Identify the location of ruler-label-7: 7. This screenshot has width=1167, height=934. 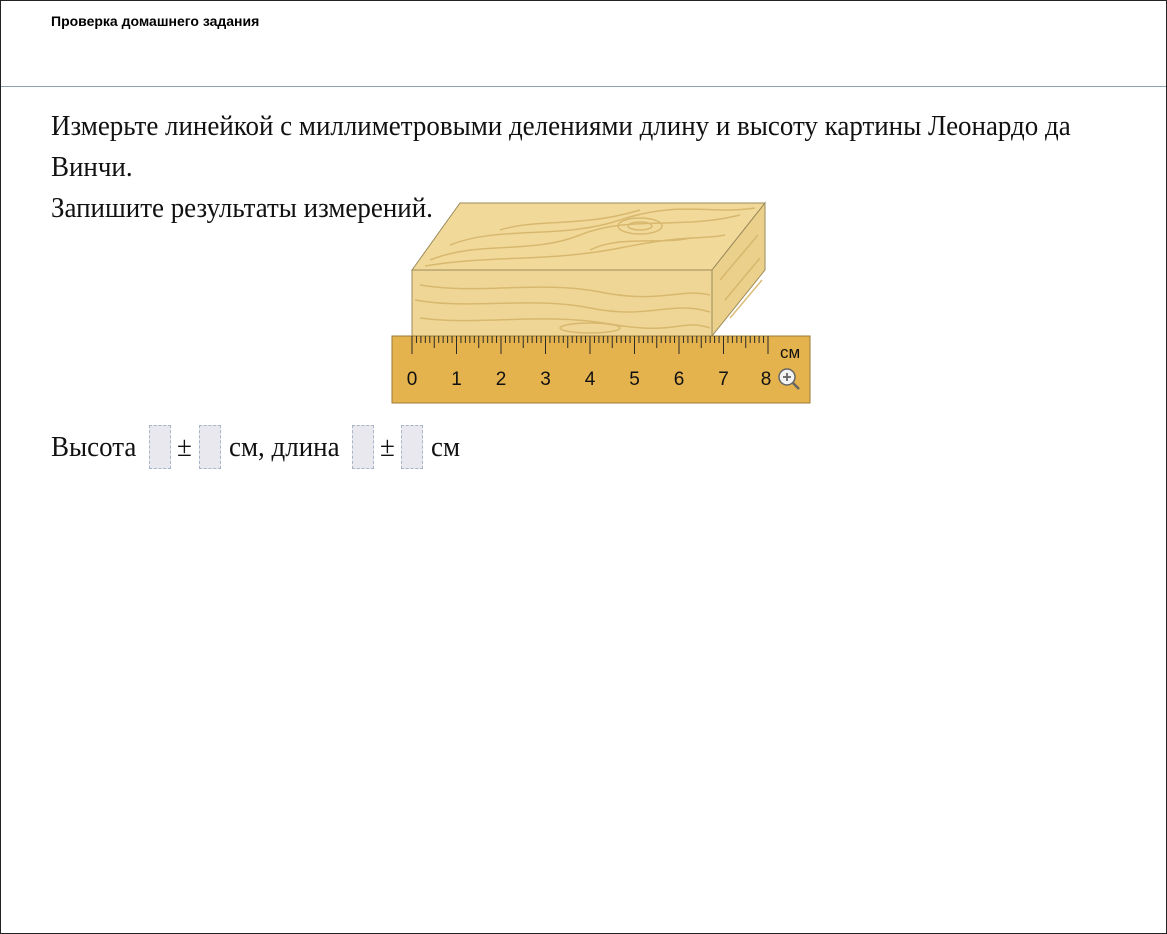
(723, 379).